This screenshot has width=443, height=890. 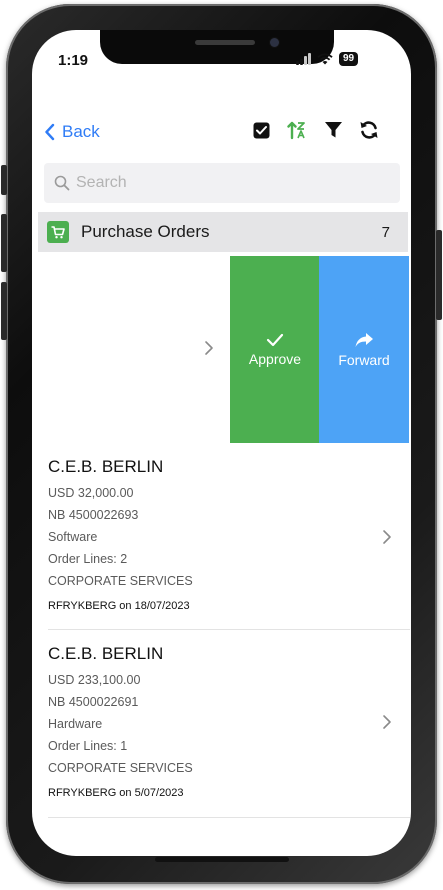 I want to click on section-title: Purchase Orders, so click(x=145, y=231).